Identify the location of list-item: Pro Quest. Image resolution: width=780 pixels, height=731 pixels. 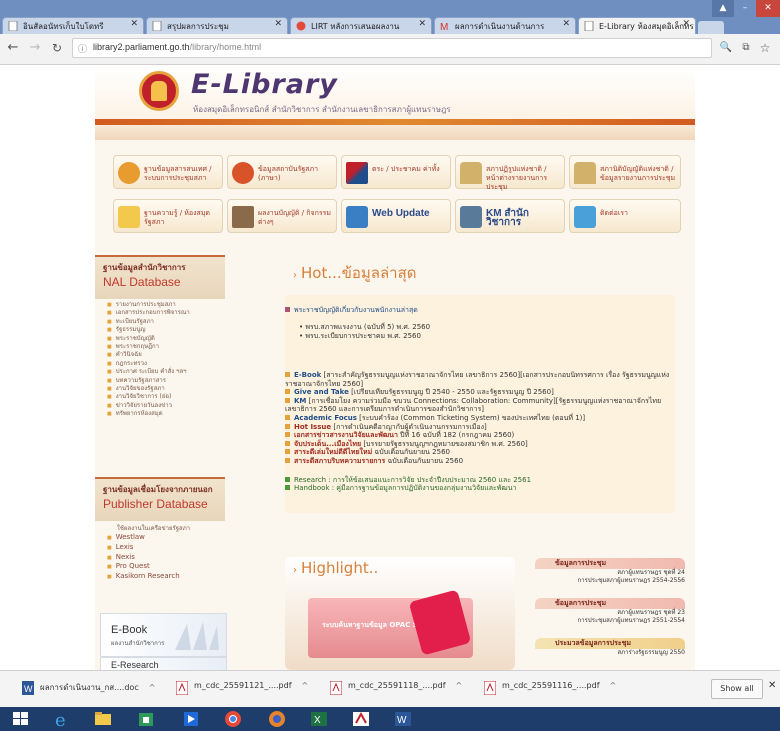
(166, 567).